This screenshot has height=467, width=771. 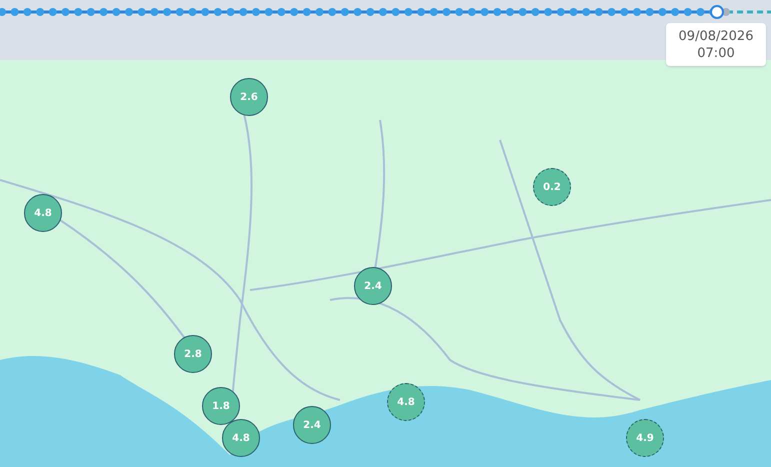 What do you see at coordinates (716, 36) in the screenshot?
I see `date-text: 09/08/2026` at bounding box center [716, 36].